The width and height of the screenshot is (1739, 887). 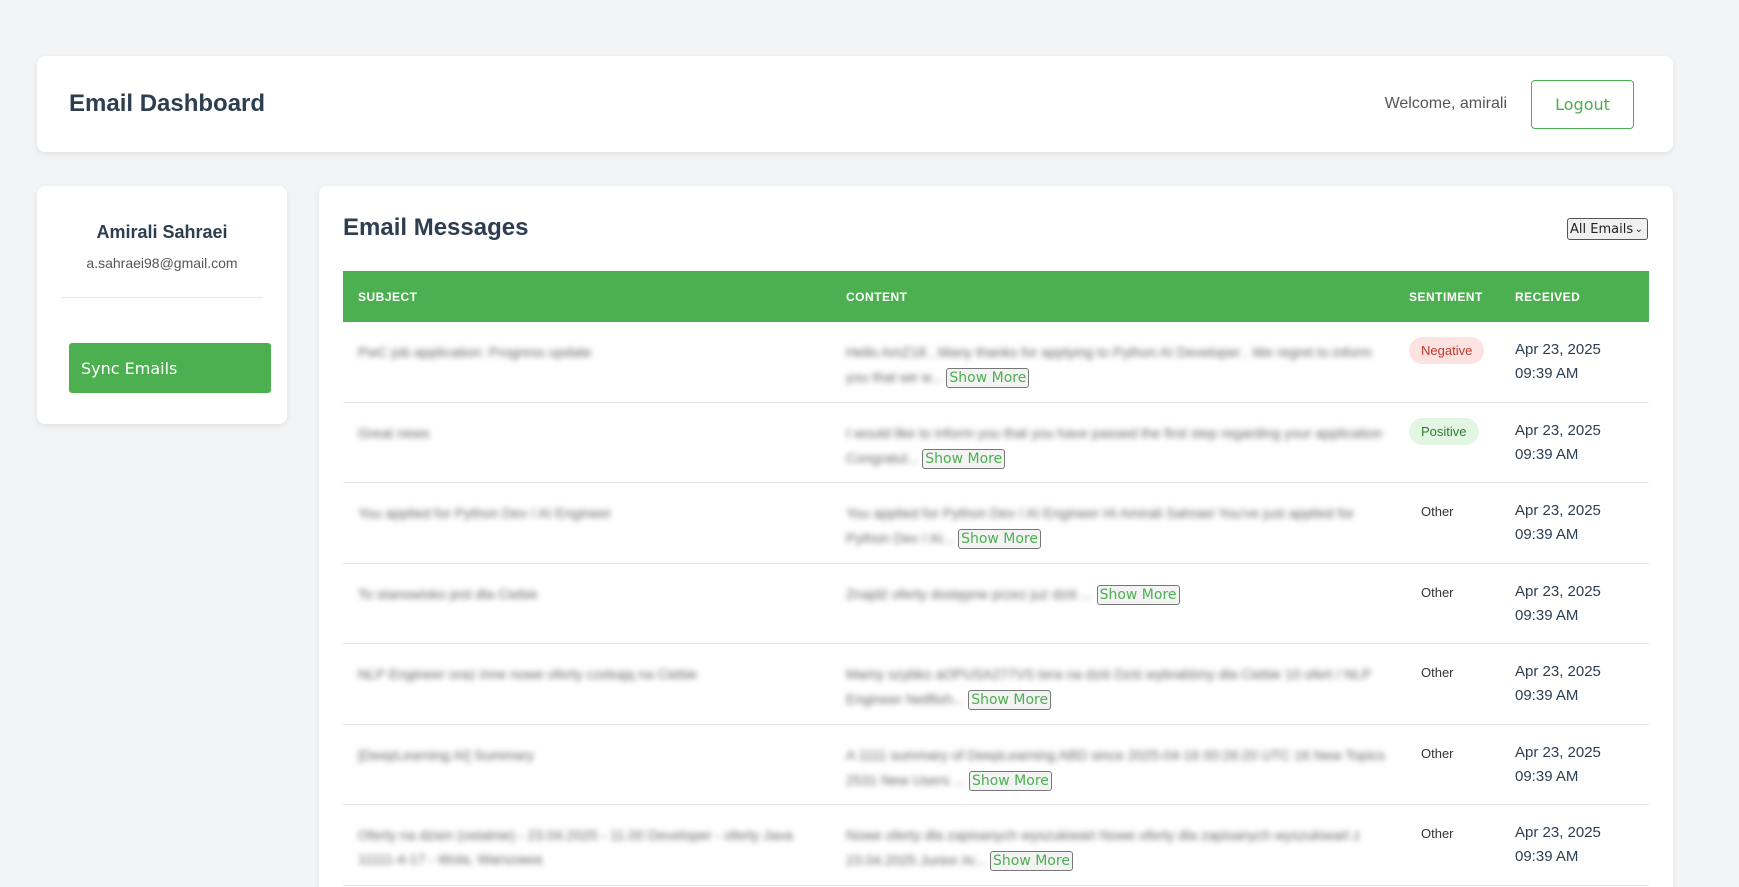 I want to click on column-header-content: CONTENT, so click(x=877, y=297).